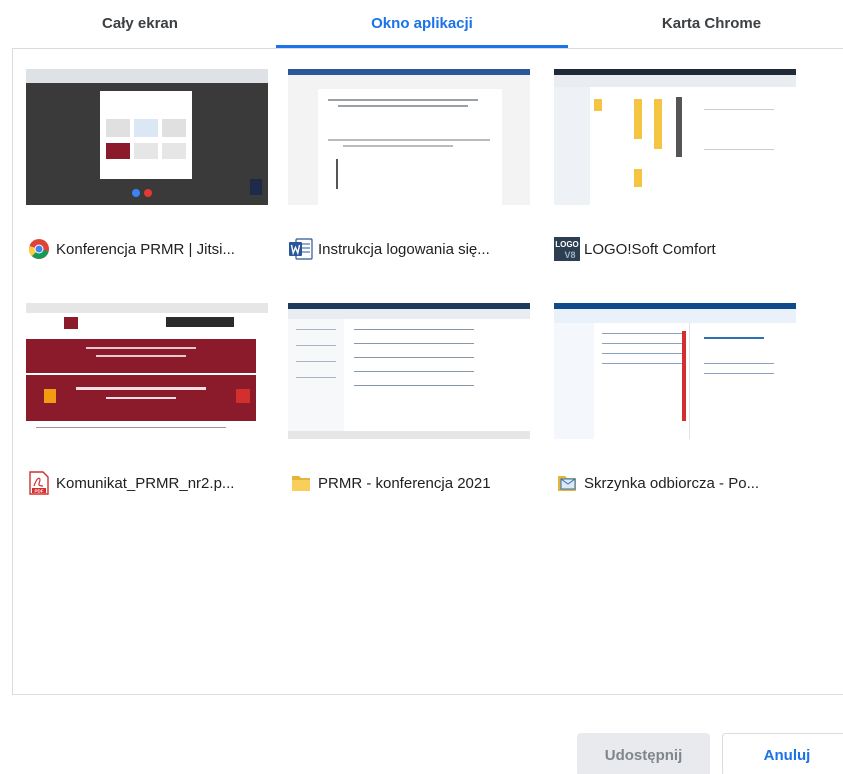 This screenshot has height=774, width=843. I want to click on tab-application-window: Okno aplikacji, so click(422, 24).